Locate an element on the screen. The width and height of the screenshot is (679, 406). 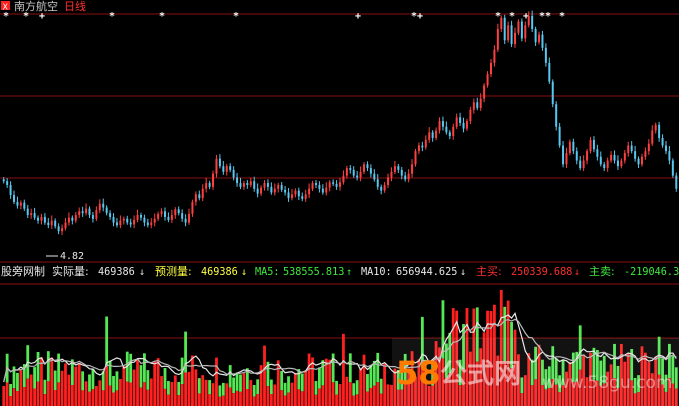
forecast-volume-label: 预测量: is located at coordinates (173, 271).